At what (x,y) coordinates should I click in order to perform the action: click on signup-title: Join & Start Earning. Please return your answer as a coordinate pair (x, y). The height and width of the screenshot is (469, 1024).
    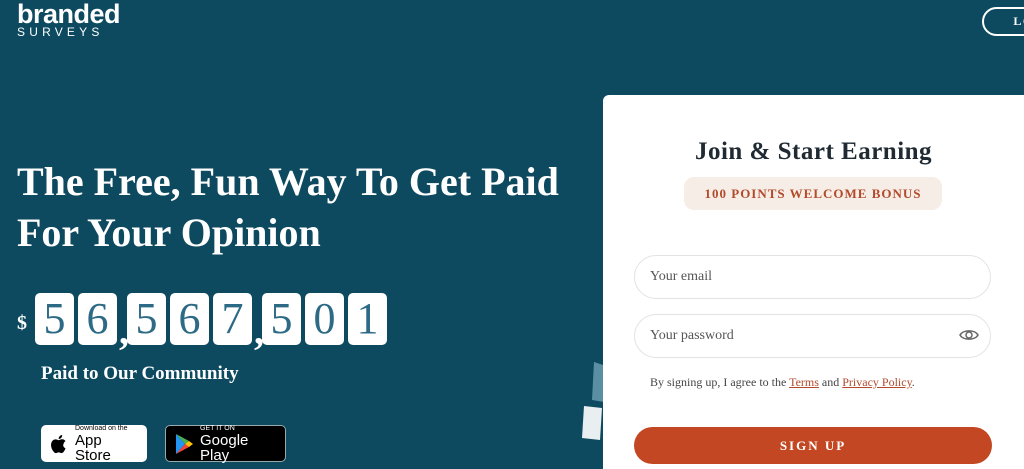
    Looking at the image, I should click on (813, 151).